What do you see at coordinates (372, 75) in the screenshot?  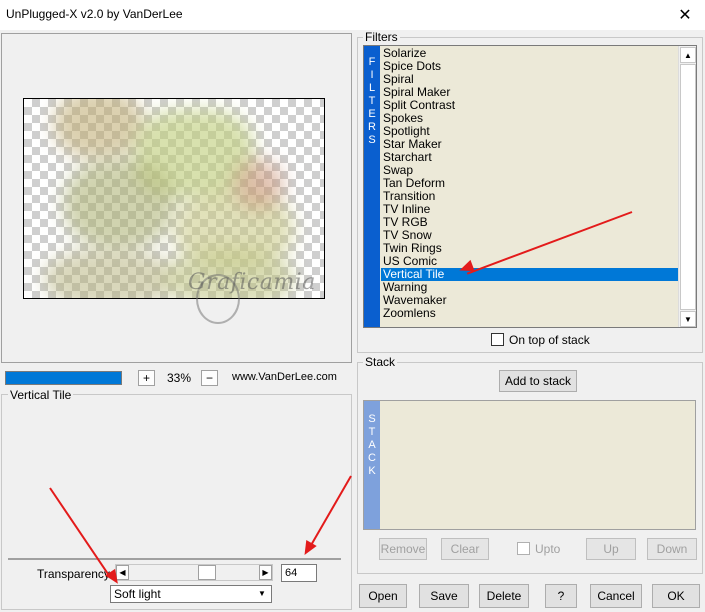 I see `filters-bar-letter: I` at bounding box center [372, 75].